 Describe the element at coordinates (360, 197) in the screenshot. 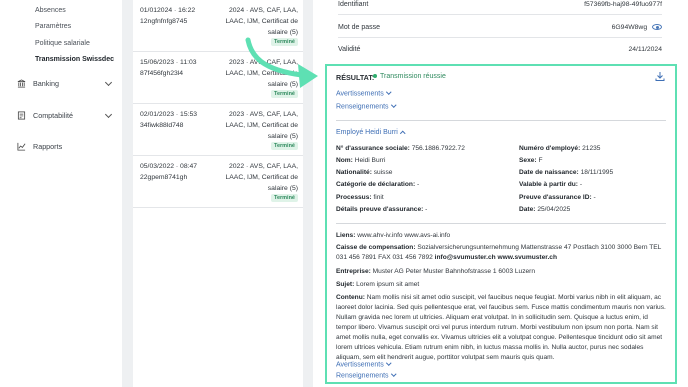

I see `field-processus: Processus: finit` at that location.